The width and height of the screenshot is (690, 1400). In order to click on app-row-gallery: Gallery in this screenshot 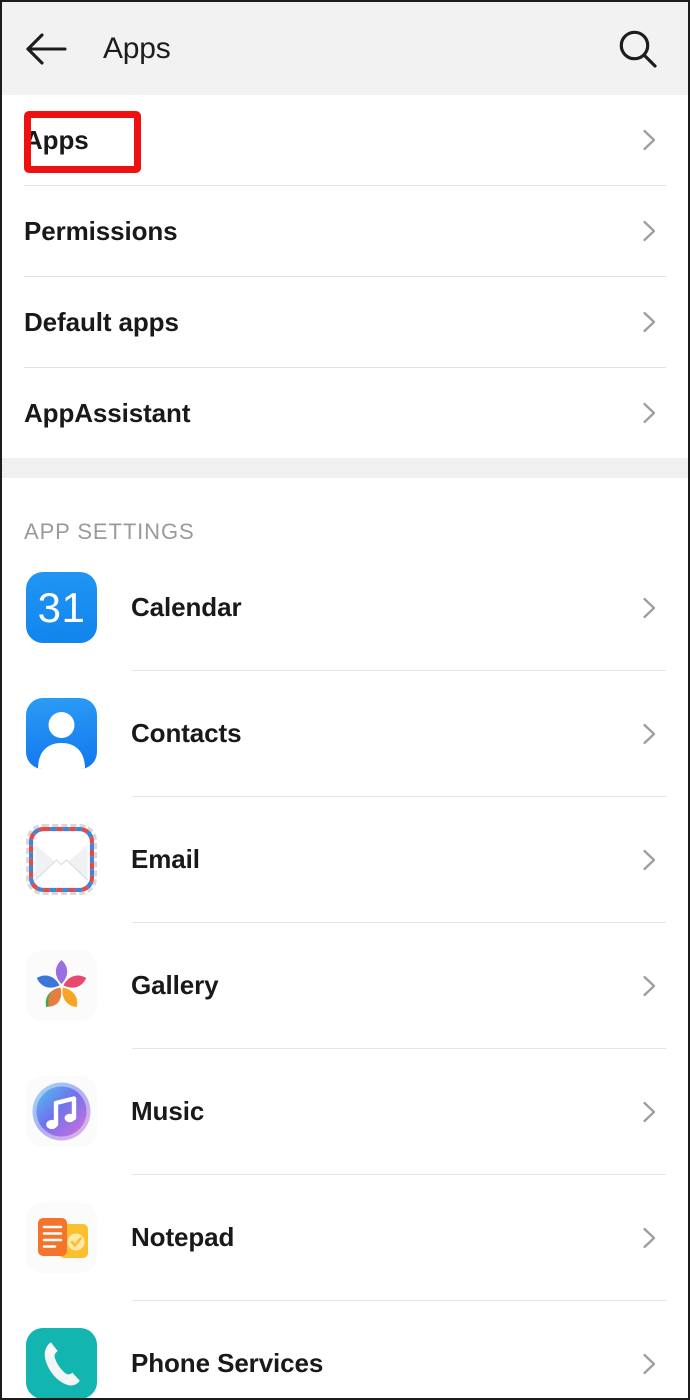, I will do `click(345, 985)`.